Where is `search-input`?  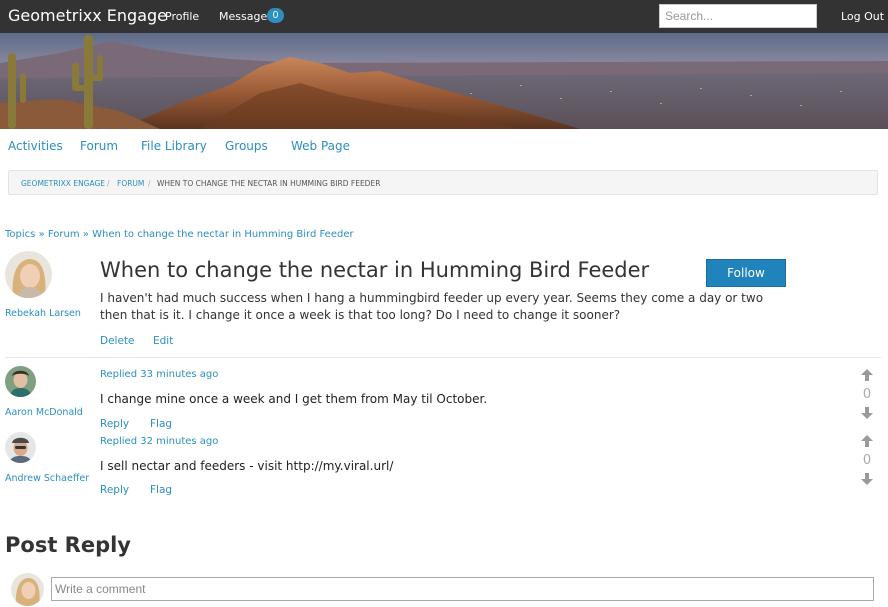
search-input is located at coordinates (738, 16).